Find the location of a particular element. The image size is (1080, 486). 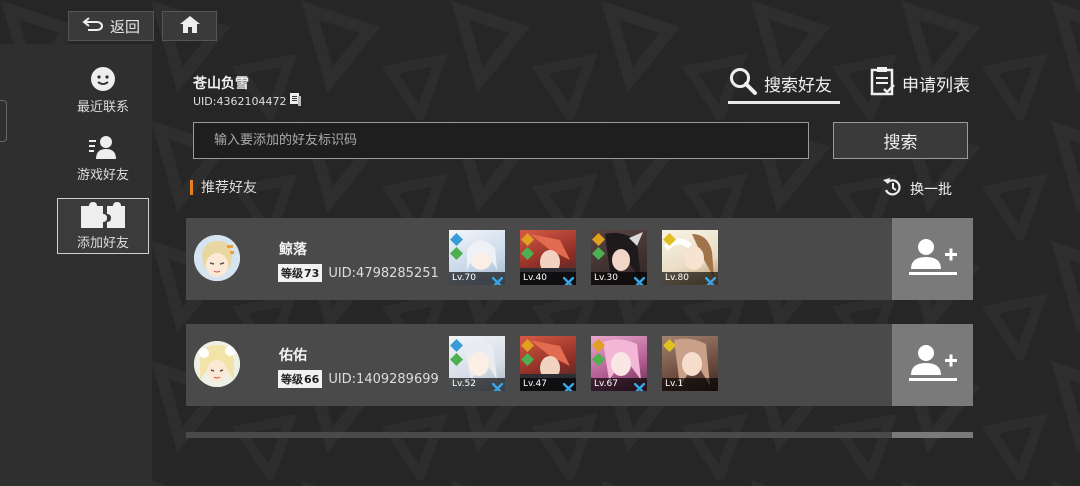

recommend-title: 推荐好友 is located at coordinates (229, 188).